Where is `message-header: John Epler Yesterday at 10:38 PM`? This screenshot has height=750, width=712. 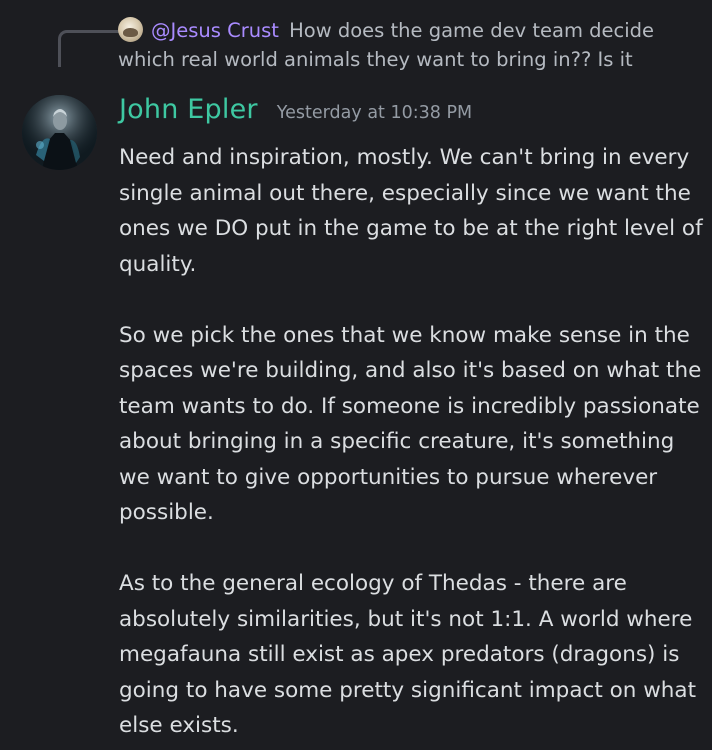 message-header: John Epler Yesterday at 10:38 PM is located at coordinates (295, 109).